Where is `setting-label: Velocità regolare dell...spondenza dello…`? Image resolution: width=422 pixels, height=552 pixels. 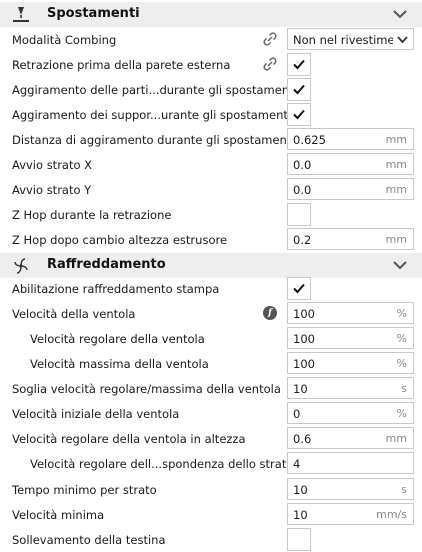 setting-label: Velocità regolare dell...spondenza dello… is located at coordinates (162, 464).